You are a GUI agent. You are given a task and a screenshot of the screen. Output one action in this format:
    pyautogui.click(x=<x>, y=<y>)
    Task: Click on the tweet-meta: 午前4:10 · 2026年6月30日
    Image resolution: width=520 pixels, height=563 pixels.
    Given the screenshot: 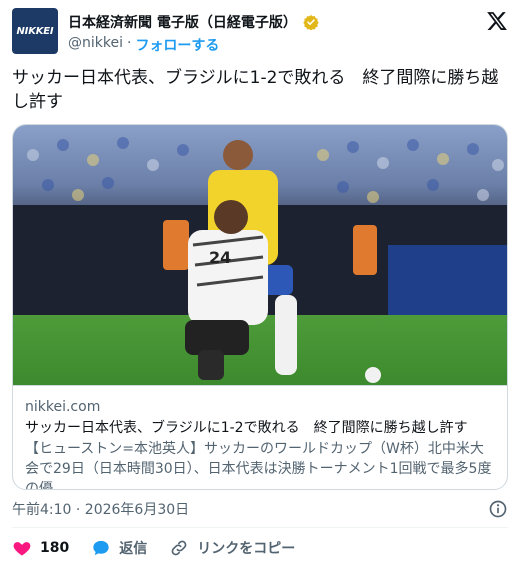 What is the action you would take?
    pyautogui.click(x=260, y=509)
    